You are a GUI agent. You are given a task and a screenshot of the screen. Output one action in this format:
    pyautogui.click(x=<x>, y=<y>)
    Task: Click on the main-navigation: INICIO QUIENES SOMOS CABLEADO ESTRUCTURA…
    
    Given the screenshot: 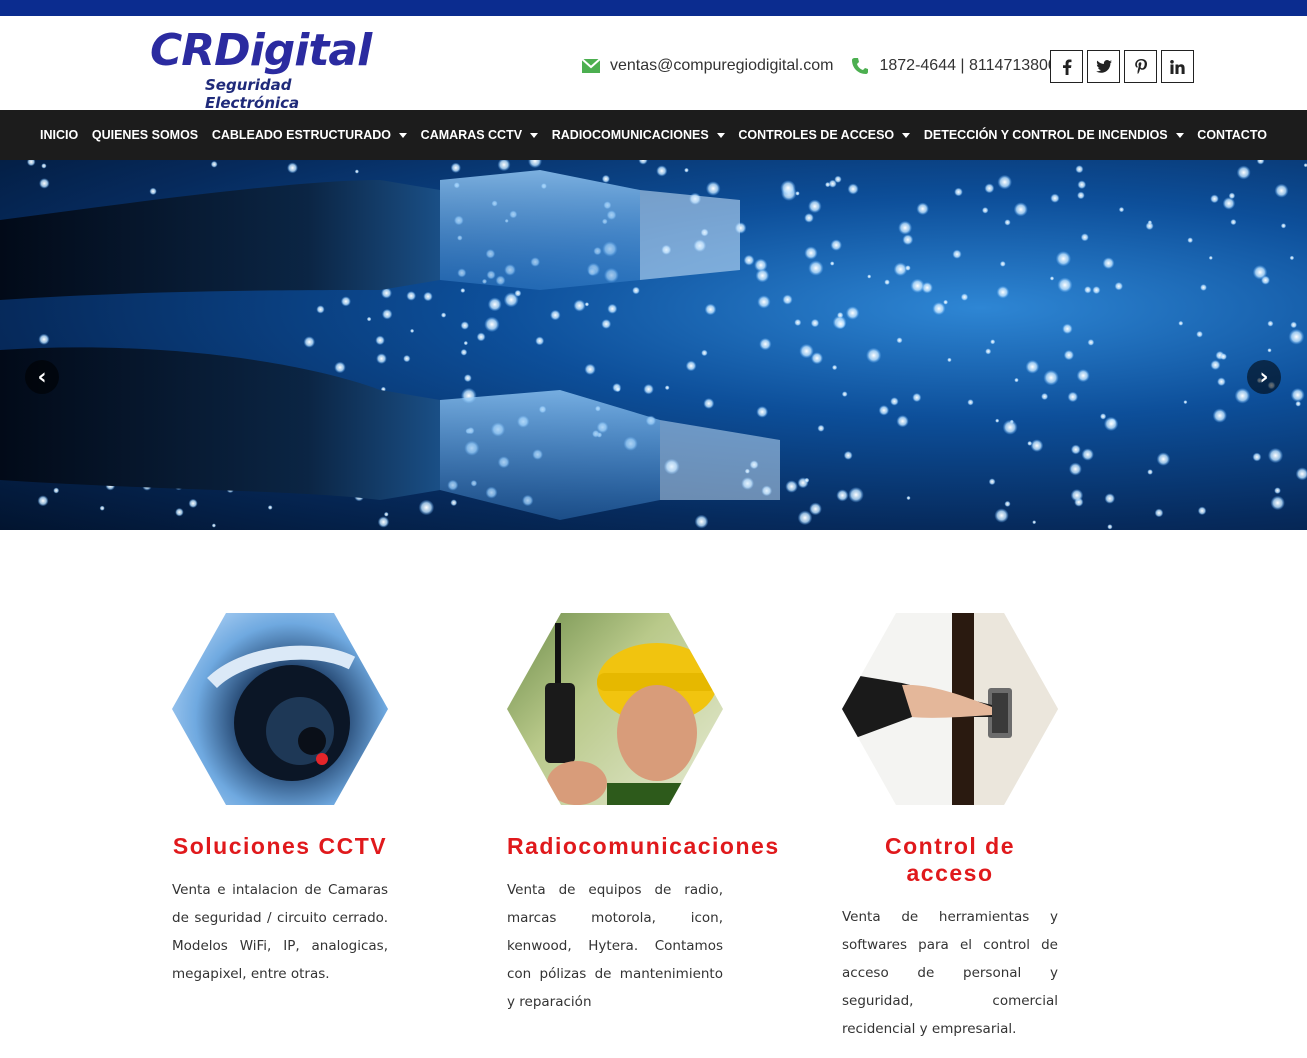 What is the action you would take?
    pyautogui.click(x=653, y=135)
    